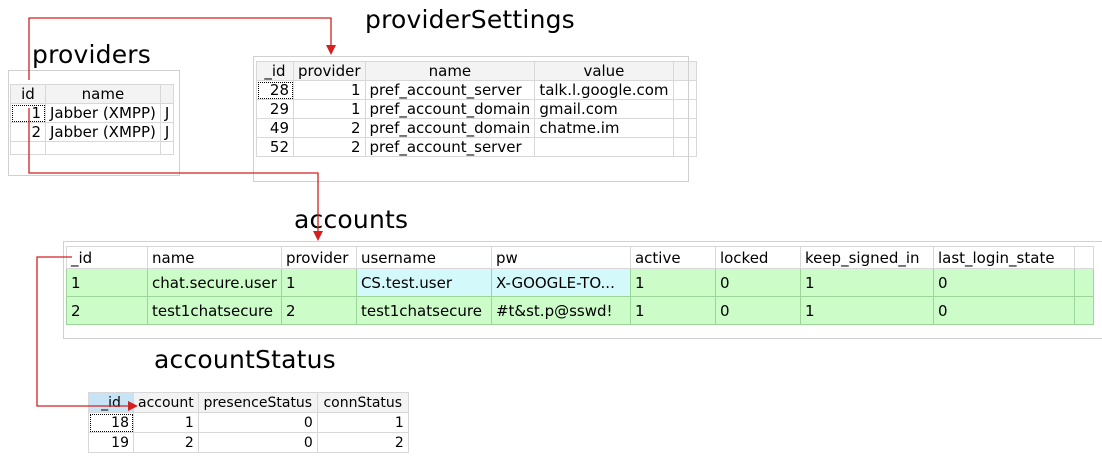 Image resolution: width=1102 pixels, height=466 pixels. I want to click on connector-providers-to-settings, so click(182, 48).